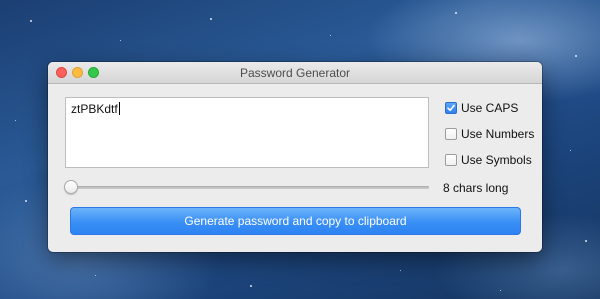 This screenshot has height=299, width=600. What do you see at coordinates (498, 134) in the screenshot?
I see `use-numbers-label: Use Numbers` at bounding box center [498, 134].